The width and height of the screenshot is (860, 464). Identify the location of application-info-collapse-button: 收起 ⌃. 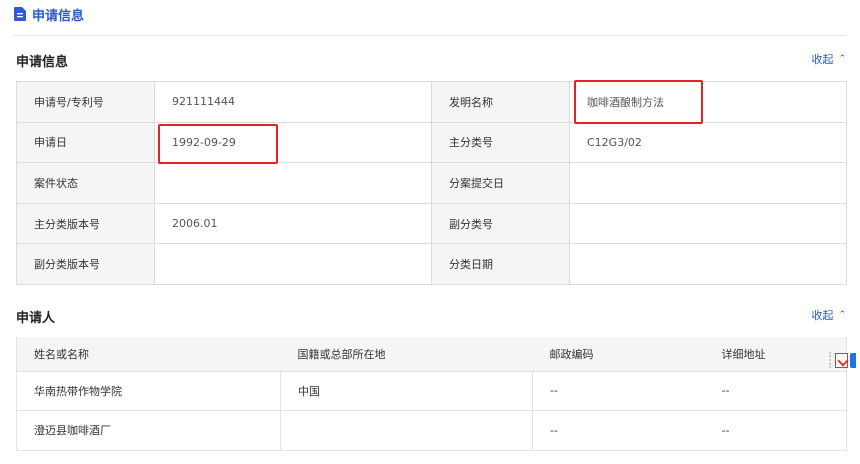
(828, 59).